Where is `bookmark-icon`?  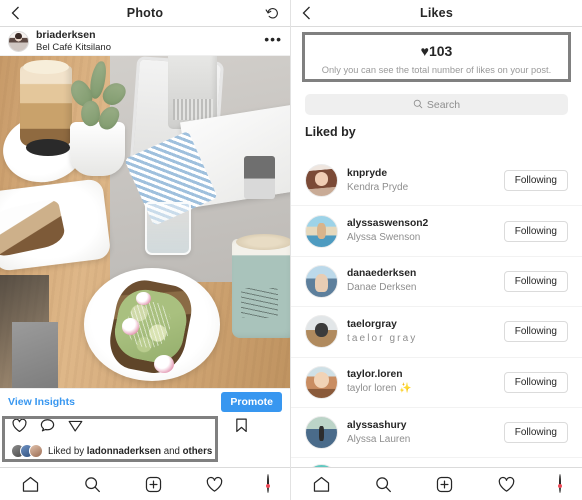 bookmark-icon is located at coordinates (258, 428).